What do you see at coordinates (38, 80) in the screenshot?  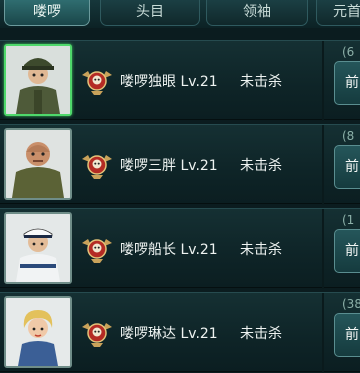 I see `officer-portrait-icon` at bounding box center [38, 80].